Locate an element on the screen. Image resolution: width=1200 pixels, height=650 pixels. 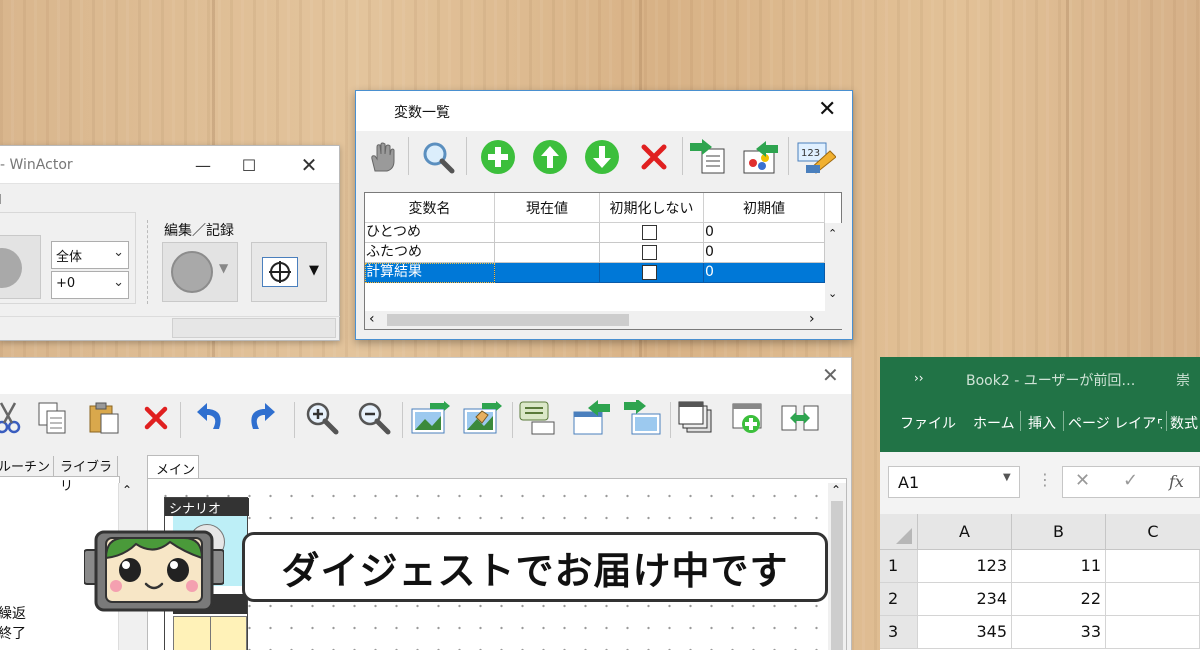
qat-more-icon: ›› is located at coordinates (919, 378).